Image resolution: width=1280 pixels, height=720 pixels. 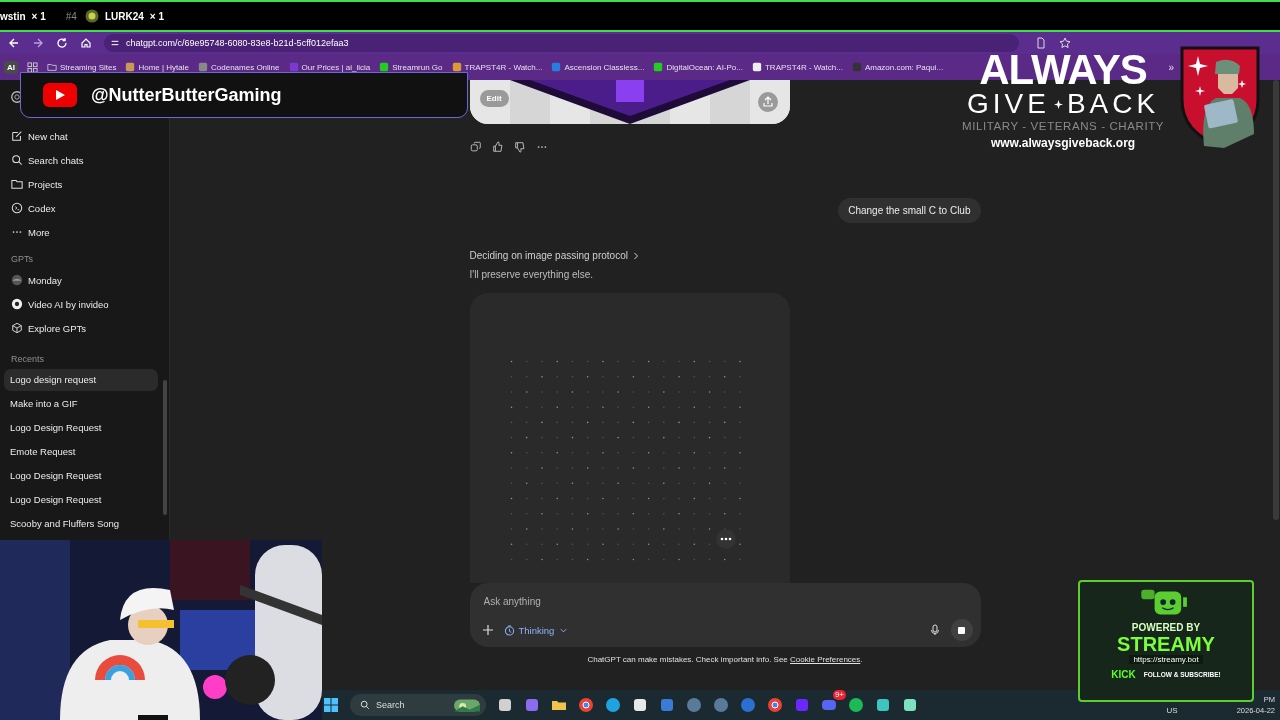 What do you see at coordinates (829, 705) in the screenshot?
I see `chat-icon` at bounding box center [829, 705].